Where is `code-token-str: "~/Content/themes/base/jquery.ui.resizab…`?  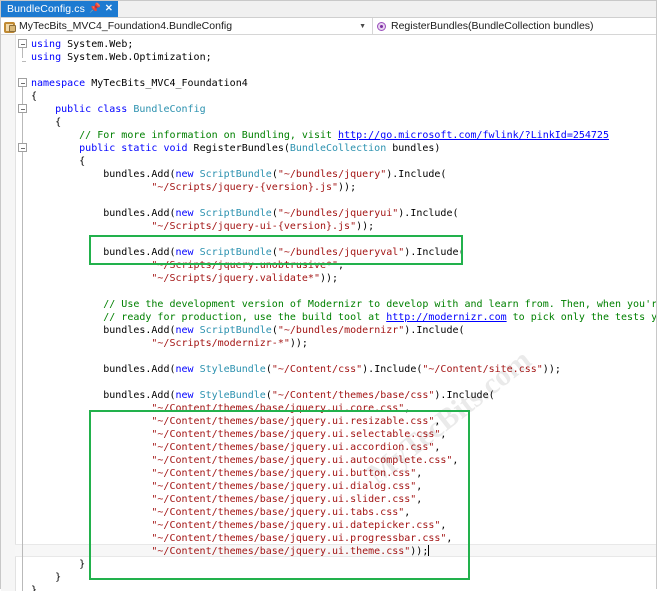
code-token-str: "~/Content/themes/base/jquery.ui.resizab… is located at coordinates (293, 421).